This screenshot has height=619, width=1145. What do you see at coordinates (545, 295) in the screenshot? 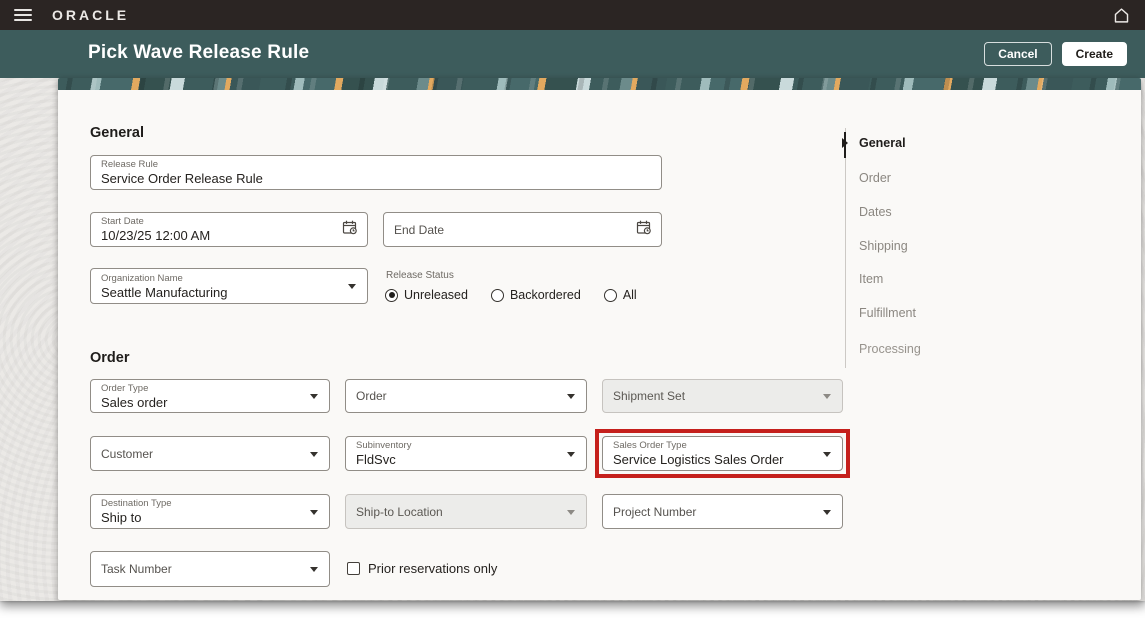
I see `radio-backordered-label: Backordered` at bounding box center [545, 295].